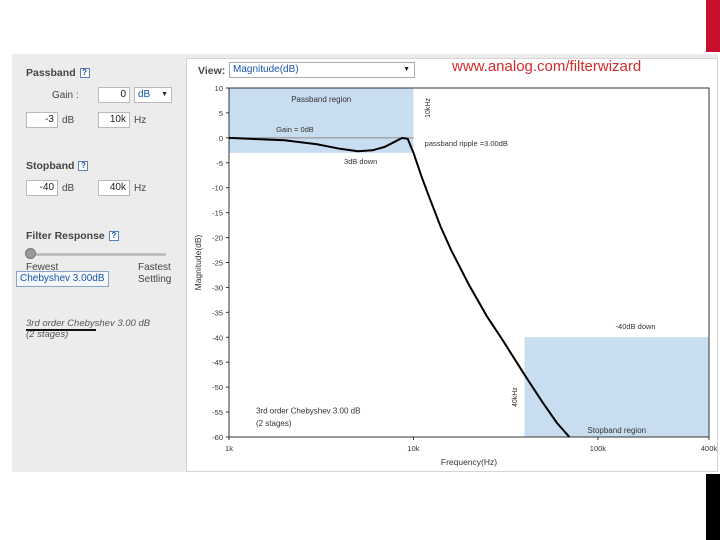  I want to click on x-axis-label: Frequency(Hz), so click(469, 462).